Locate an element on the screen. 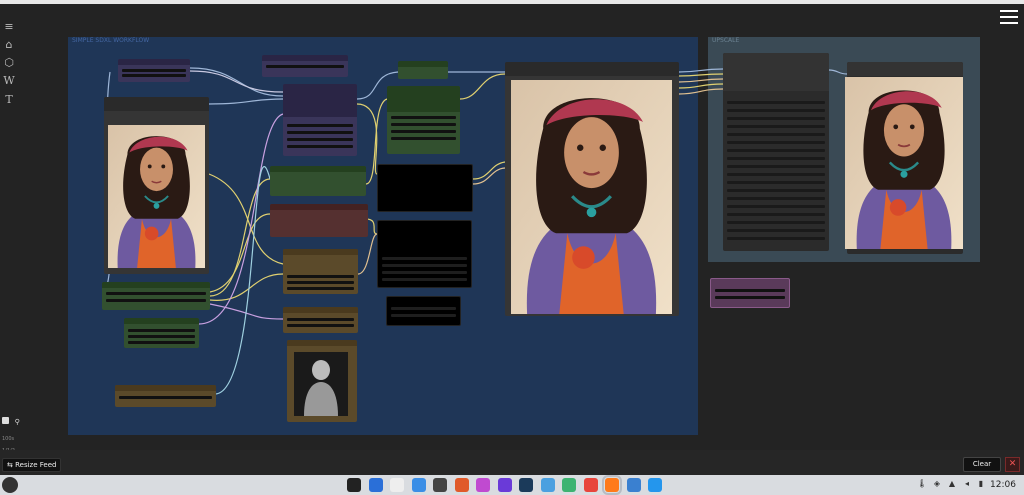 The width and height of the screenshot is (1024, 495). pin-icon: ⚲ is located at coordinates (18, 422).